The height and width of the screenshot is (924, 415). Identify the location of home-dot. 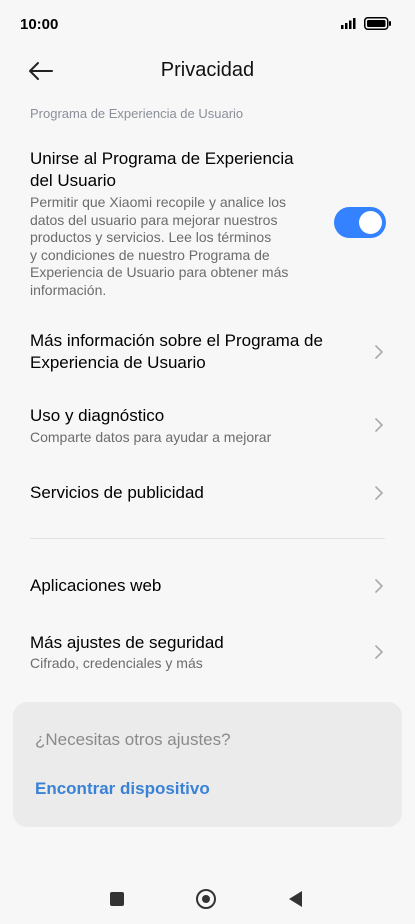
(205, 898).